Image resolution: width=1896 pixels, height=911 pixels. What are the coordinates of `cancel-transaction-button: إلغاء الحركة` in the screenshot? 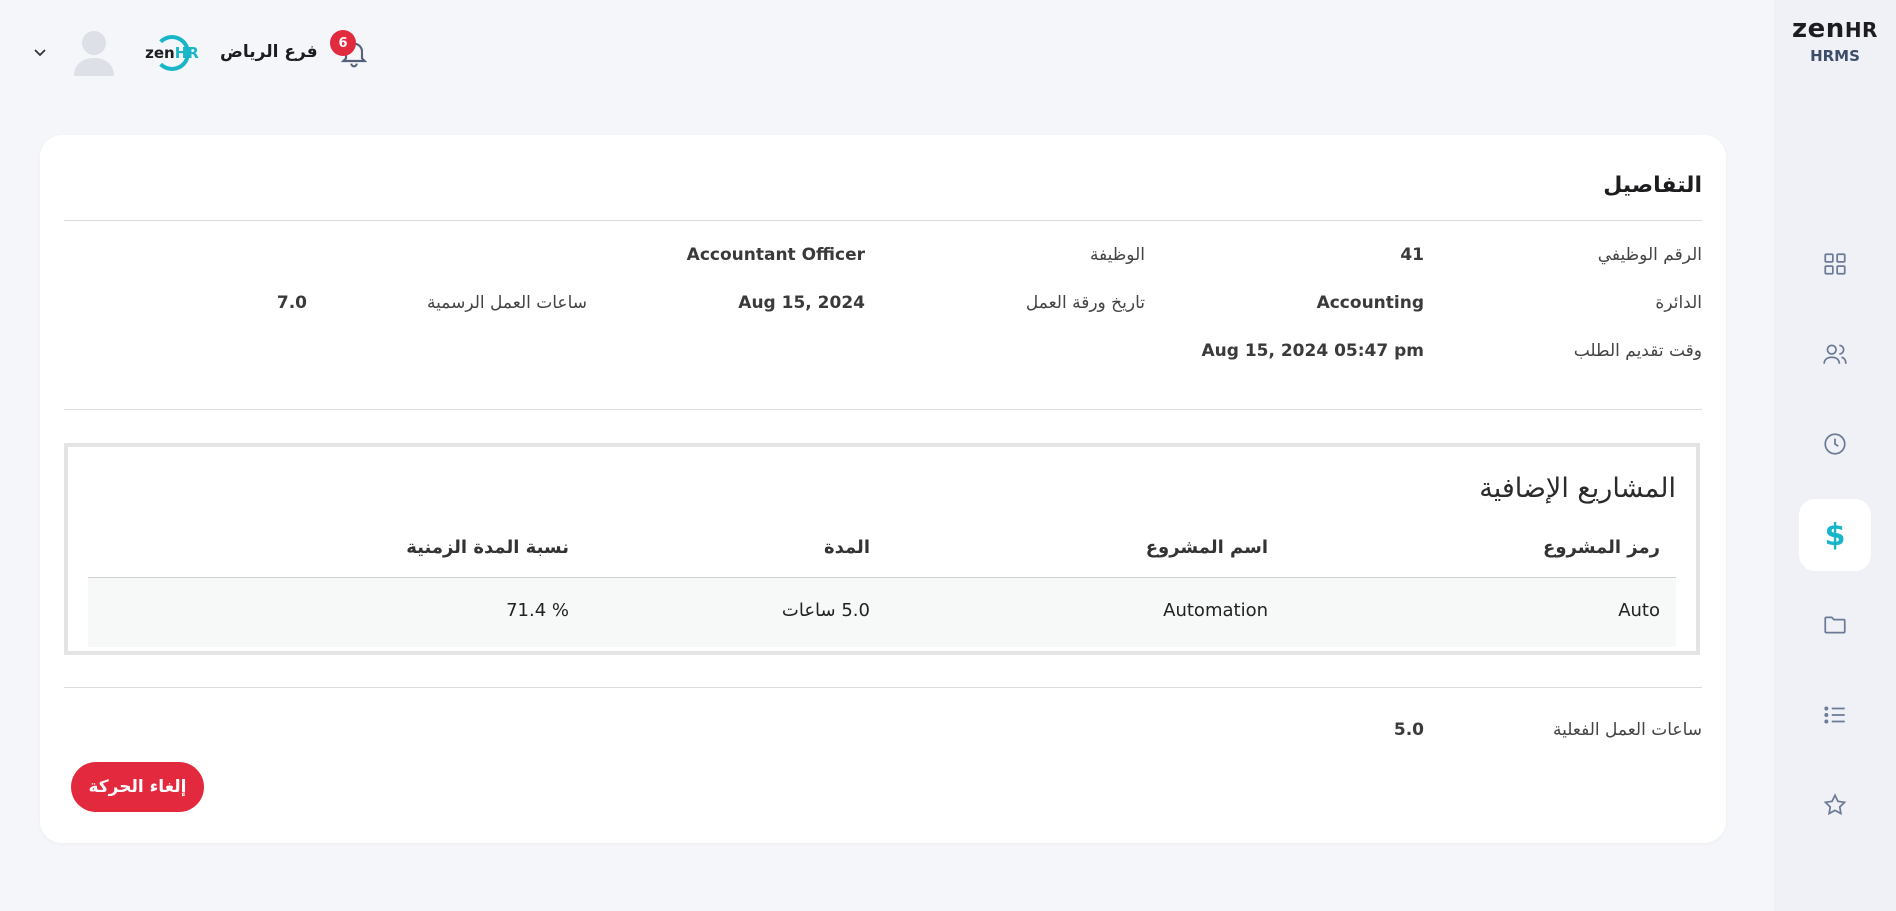 It's located at (137, 787).